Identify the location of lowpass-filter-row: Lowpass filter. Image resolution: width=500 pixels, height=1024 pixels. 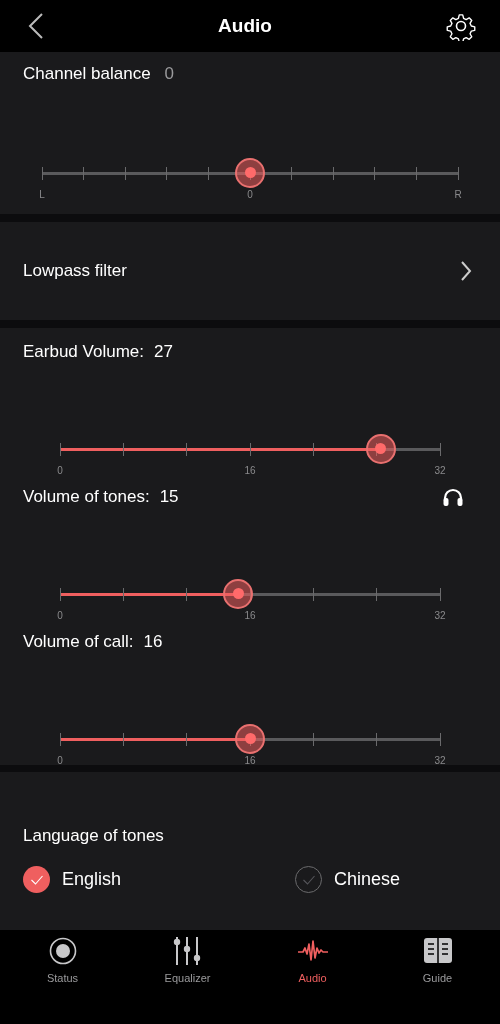
(250, 271).